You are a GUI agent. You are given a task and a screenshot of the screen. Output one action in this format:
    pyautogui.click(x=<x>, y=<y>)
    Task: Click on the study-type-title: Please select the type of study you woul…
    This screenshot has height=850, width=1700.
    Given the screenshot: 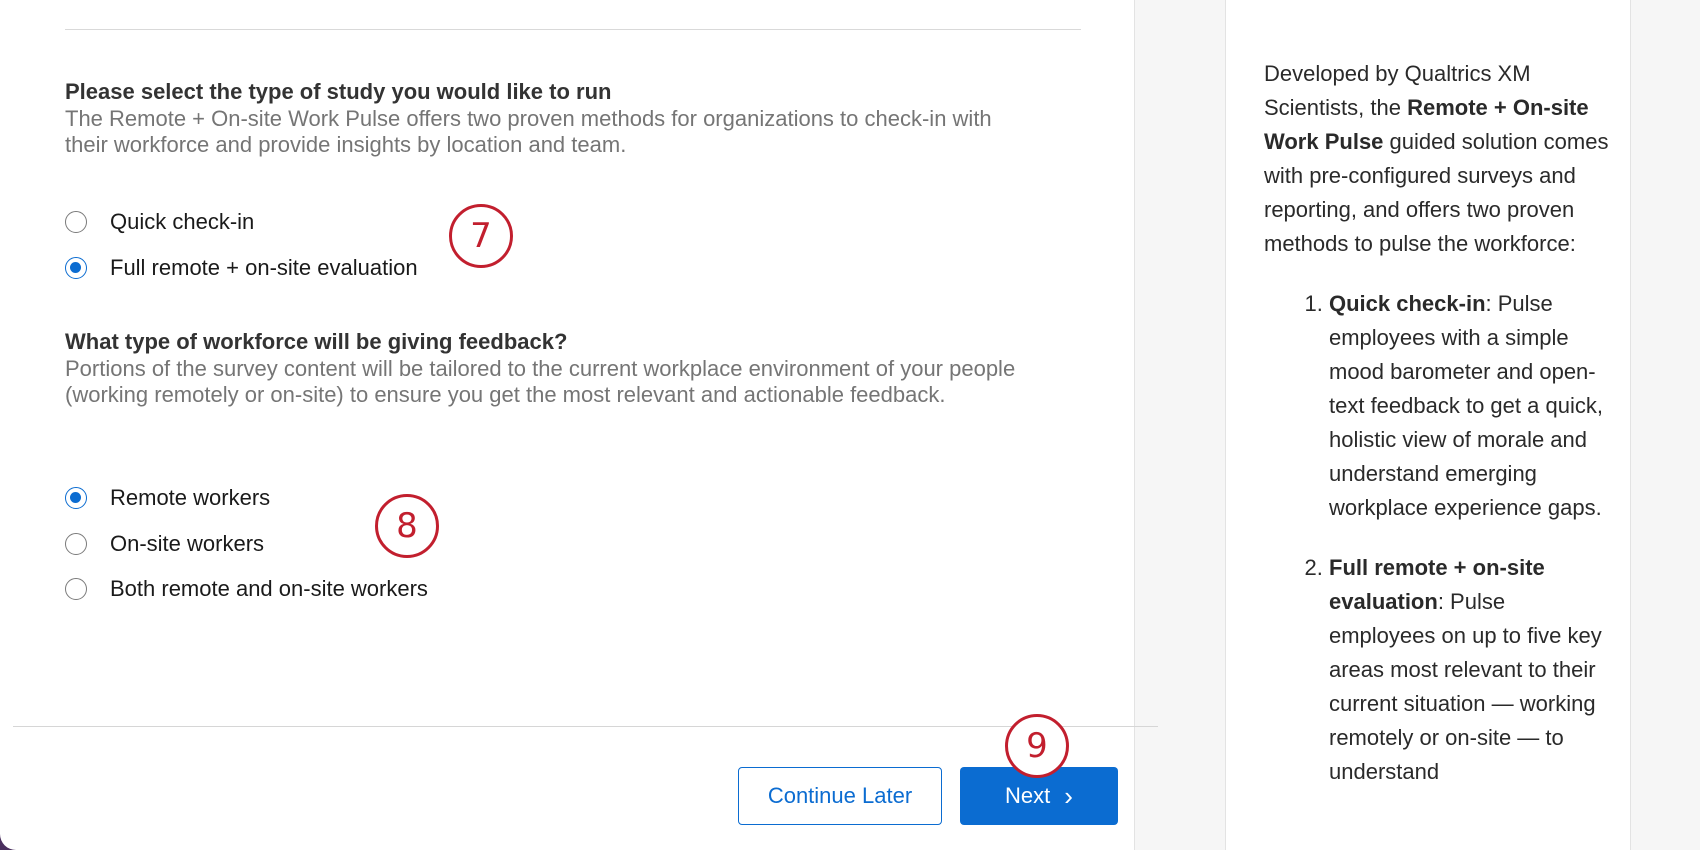 What is the action you would take?
    pyautogui.click(x=338, y=91)
    